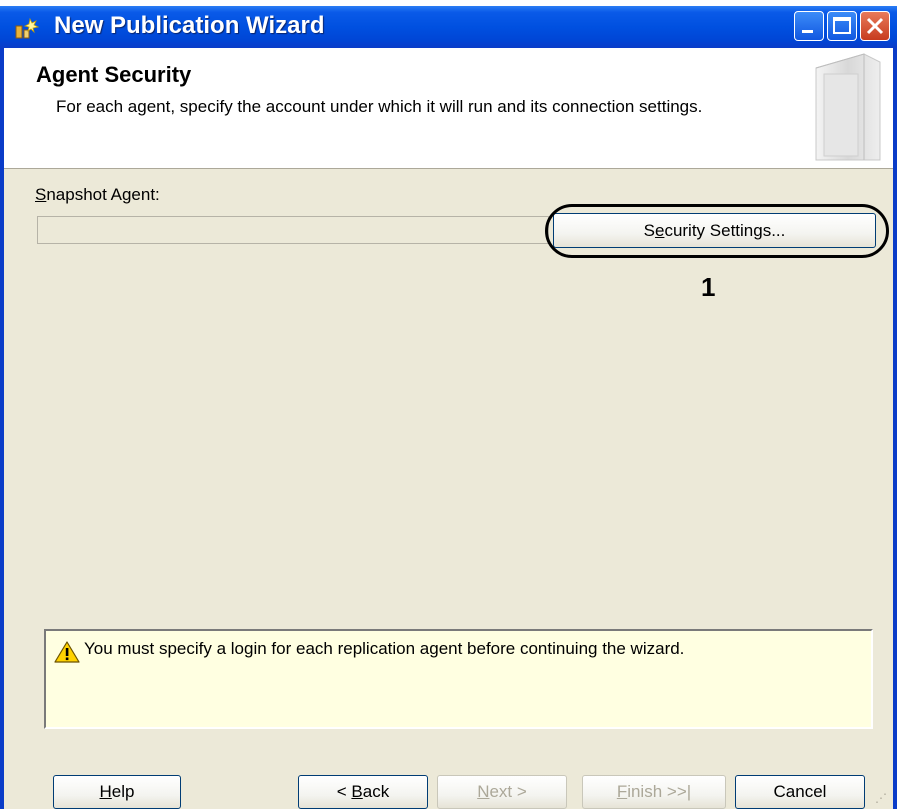 Image resolution: width=897 pixels, height=809 pixels. I want to click on minimize-icon, so click(807, 31).